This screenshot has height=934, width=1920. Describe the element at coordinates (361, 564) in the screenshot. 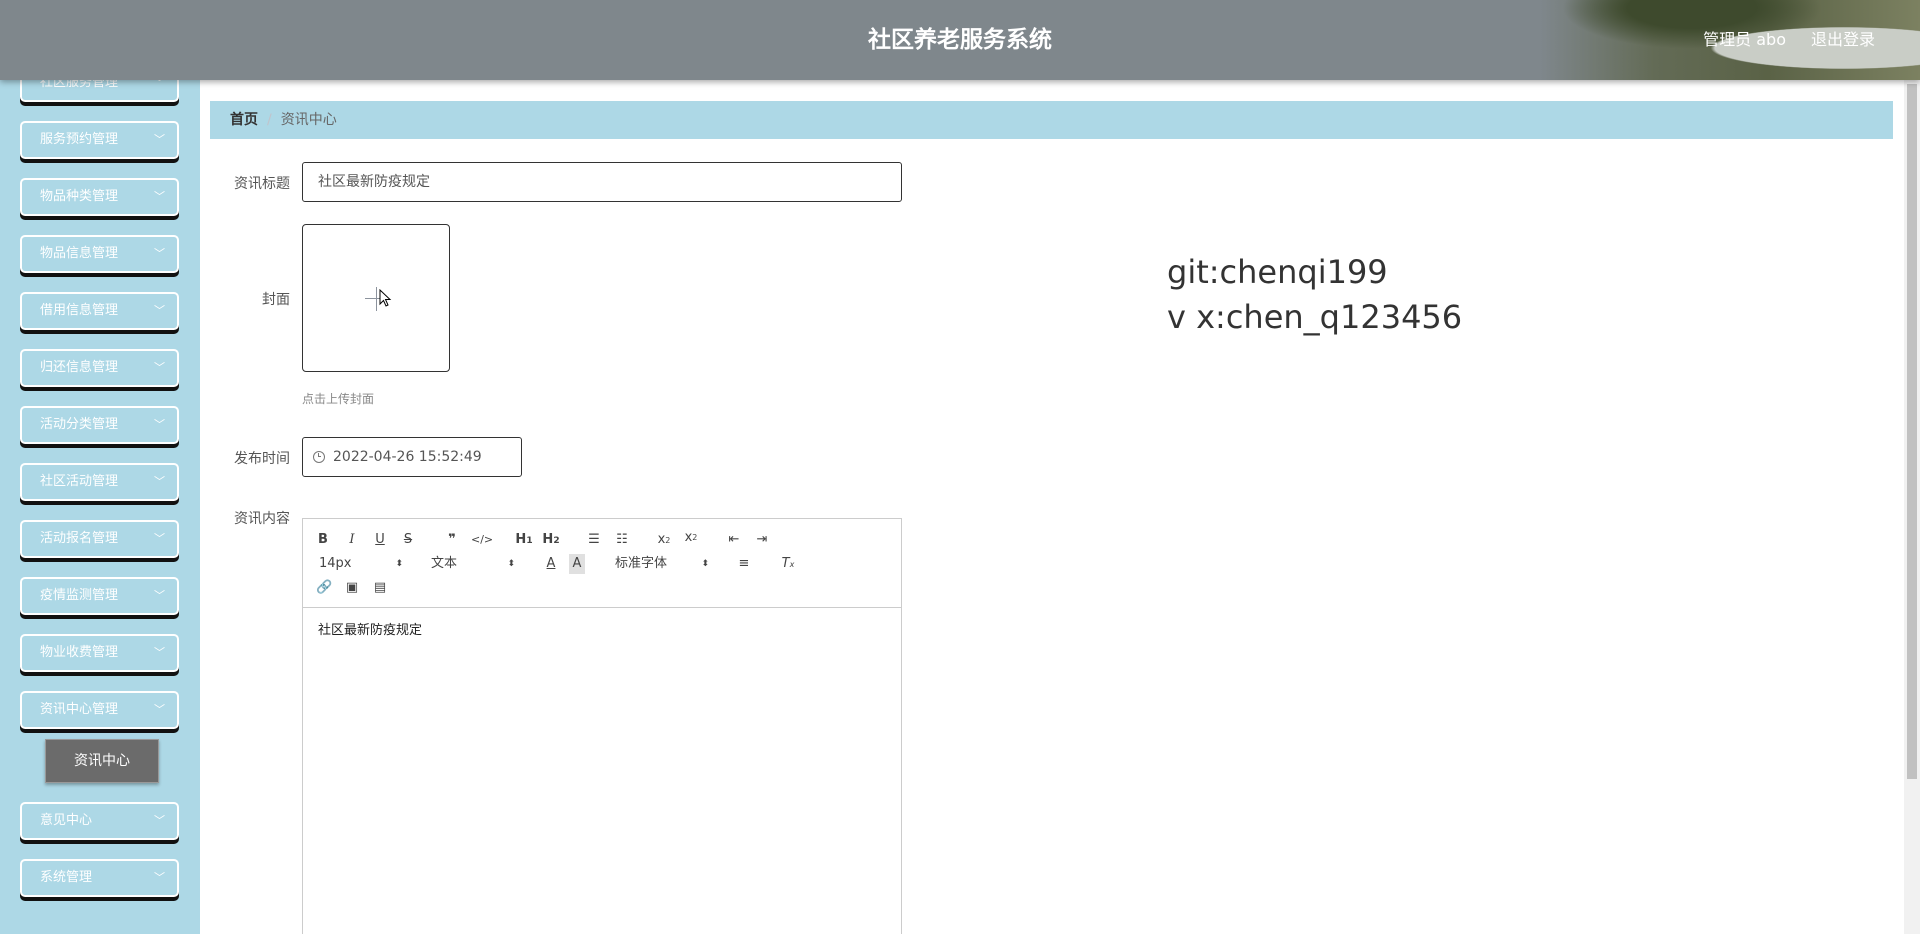

I see `font-size-select: 14px ⬍` at that location.